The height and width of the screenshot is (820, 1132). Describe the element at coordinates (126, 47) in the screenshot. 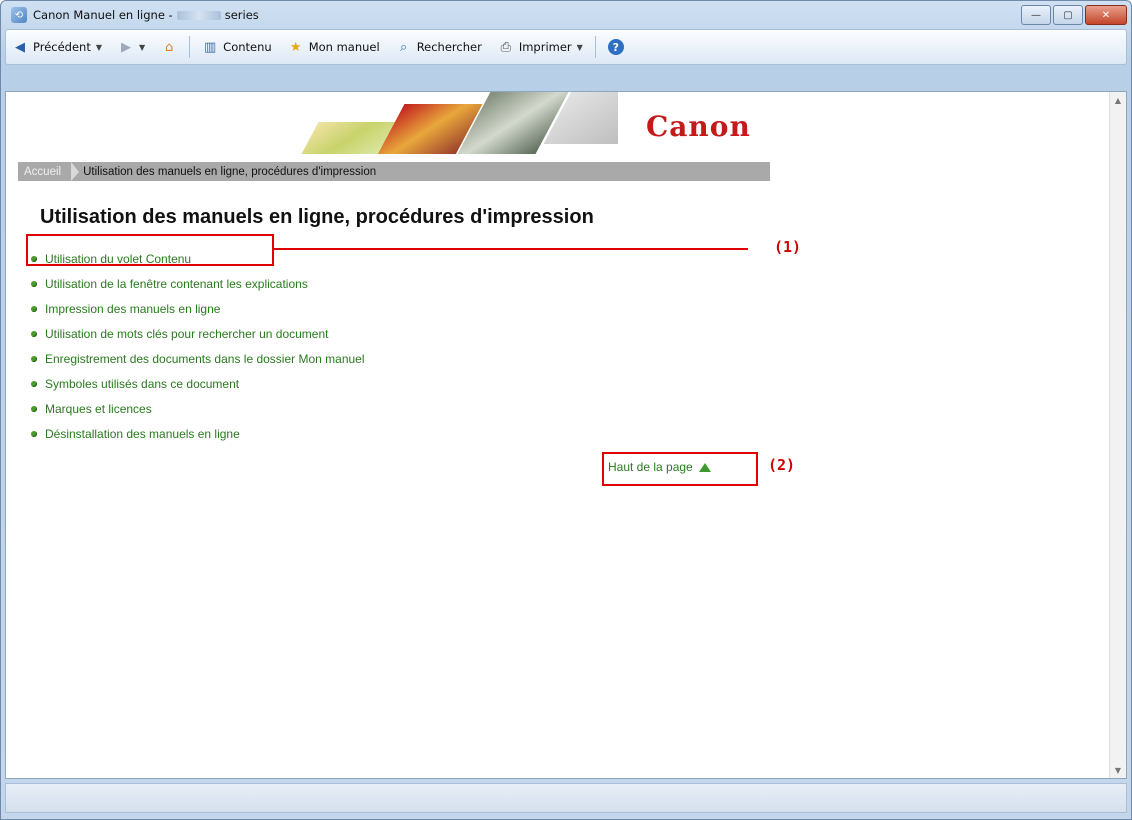

I see `forward-arrow-icon: ▶` at that location.